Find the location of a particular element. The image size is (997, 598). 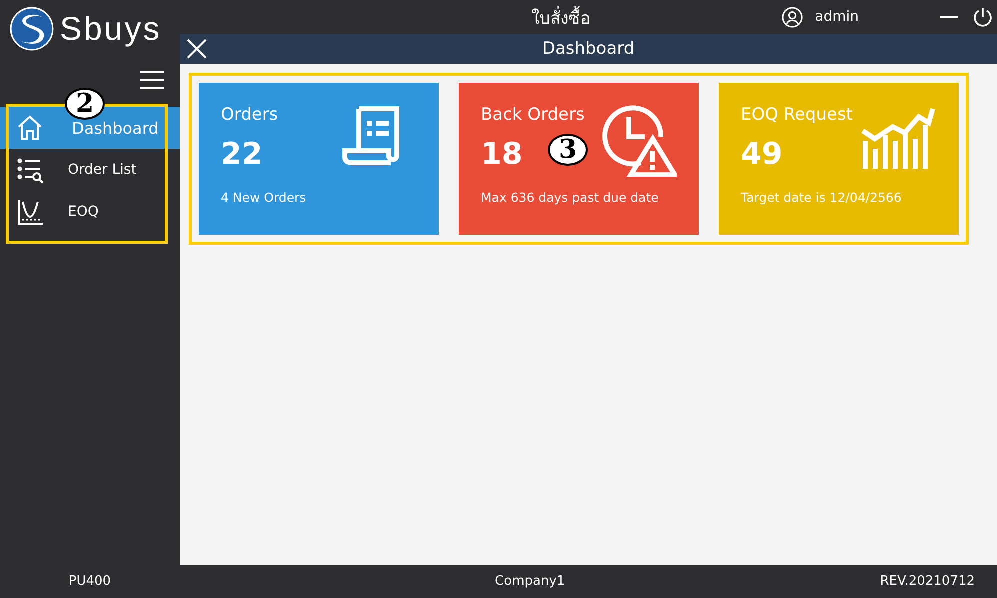

list-search-icon is located at coordinates (30, 170).